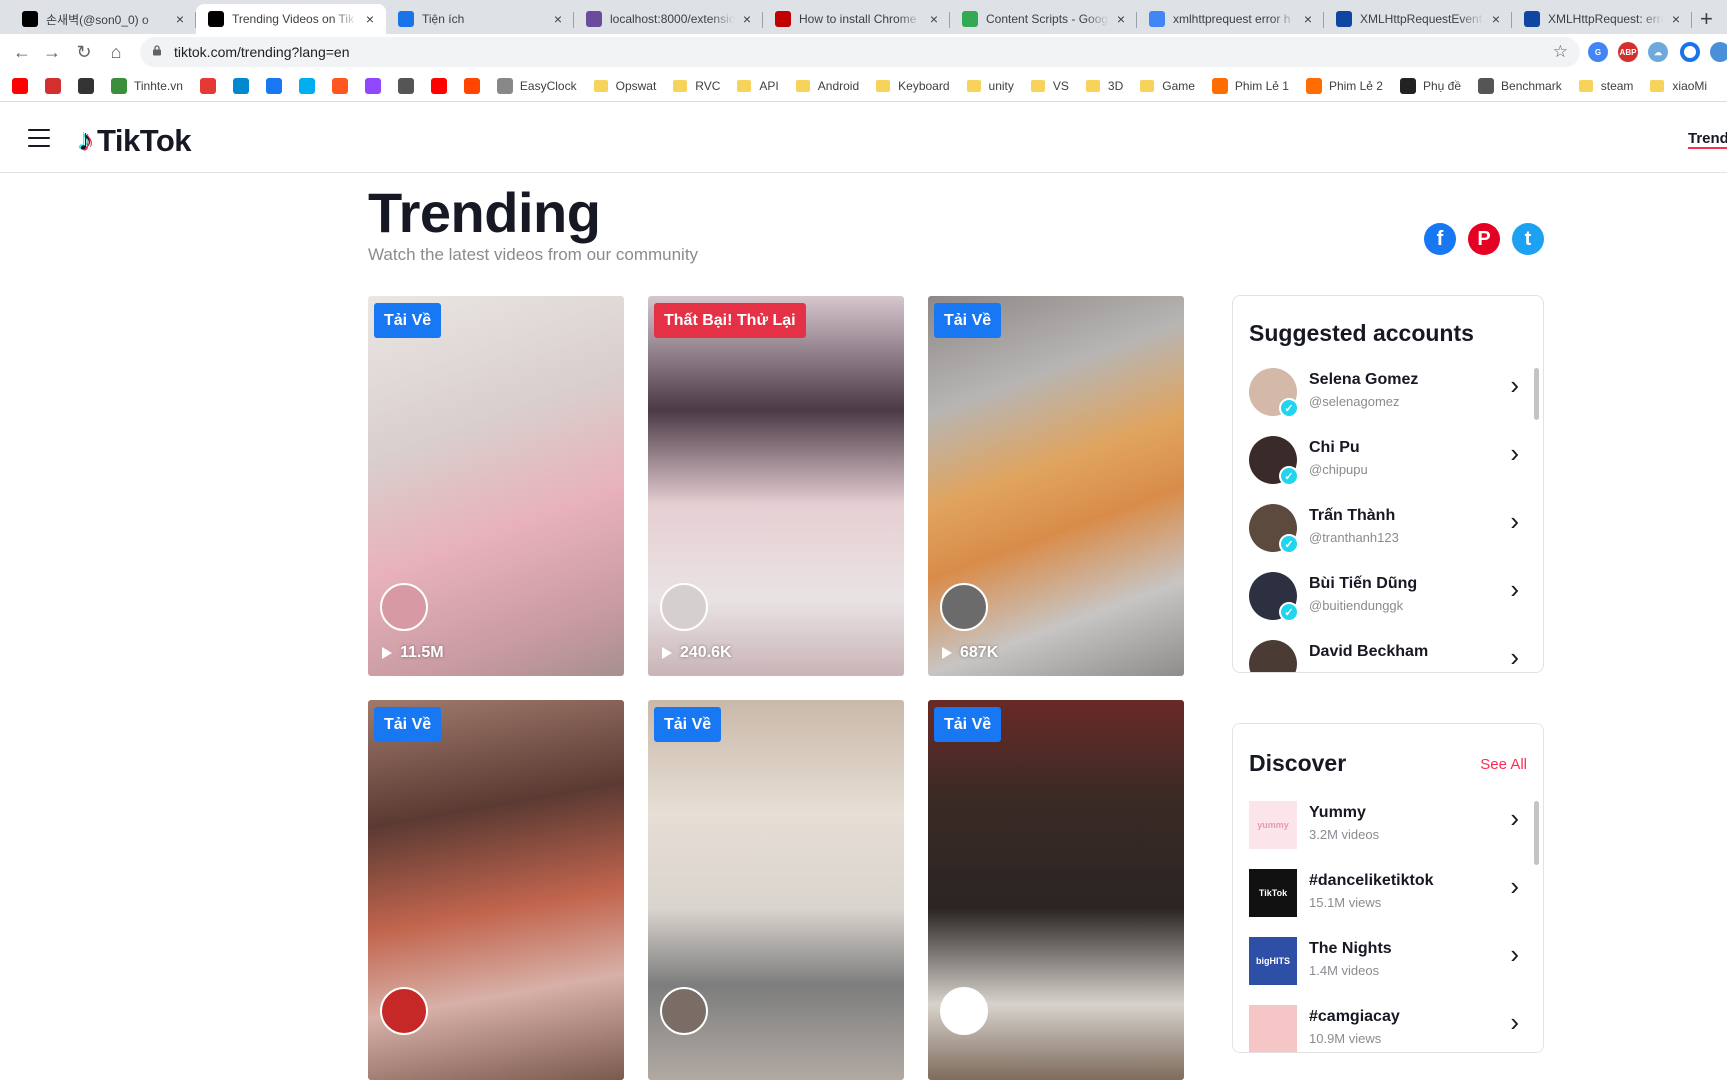 Image resolution: width=1727 pixels, height=1080 pixels. What do you see at coordinates (624, 86) in the screenshot?
I see `bookmark-item: Opswat` at bounding box center [624, 86].